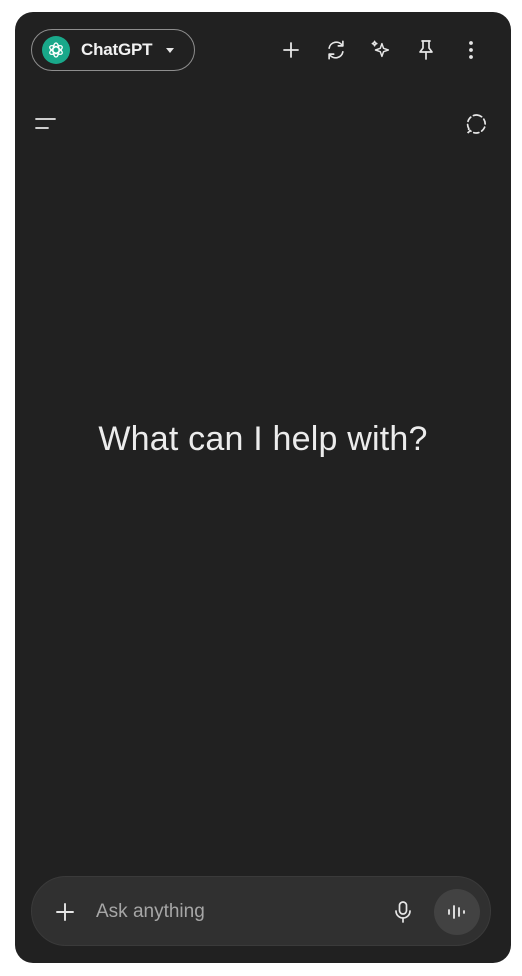 This screenshot has width=522, height=976. Describe the element at coordinates (263, 127) in the screenshot. I see `chat-toolbar` at that location.